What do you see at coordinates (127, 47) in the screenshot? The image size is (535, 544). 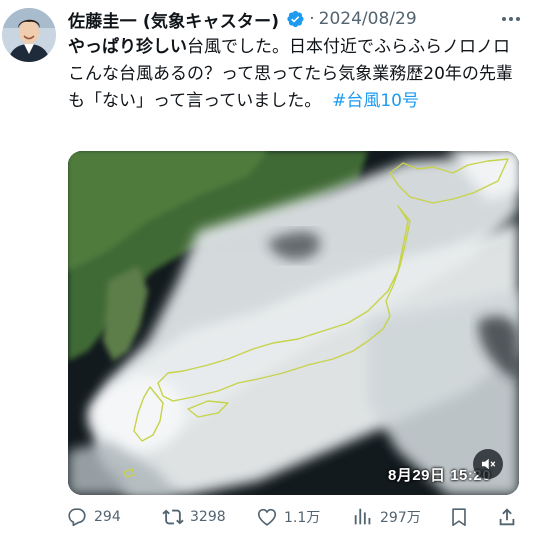 I see `tweet-text-bold: やっぱり珍しい` at bounding box center [127, 47].